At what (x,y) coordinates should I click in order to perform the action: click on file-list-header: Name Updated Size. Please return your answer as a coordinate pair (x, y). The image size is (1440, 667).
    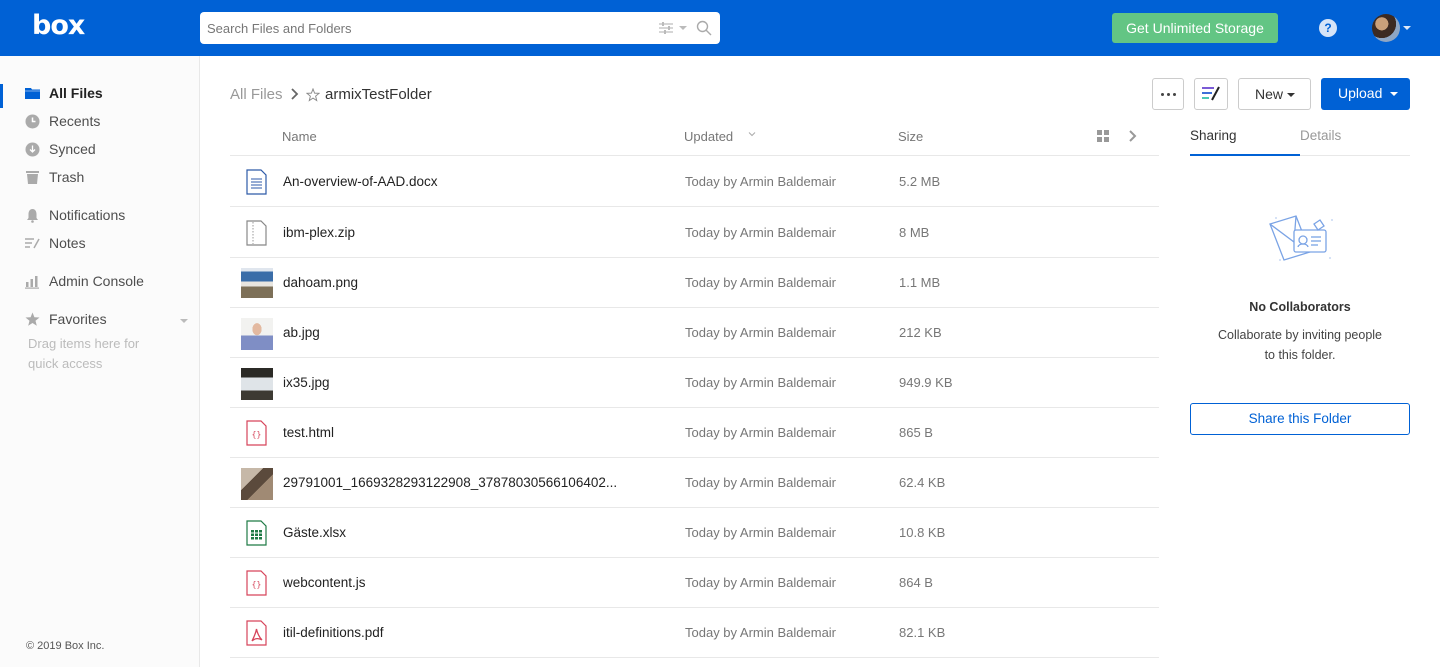
    Looking at the image, I should click on (694, 138).